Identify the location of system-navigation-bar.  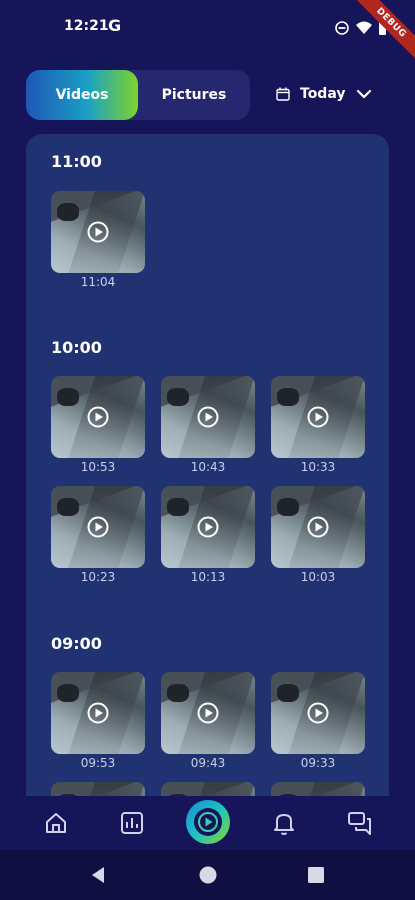
(207, 875).